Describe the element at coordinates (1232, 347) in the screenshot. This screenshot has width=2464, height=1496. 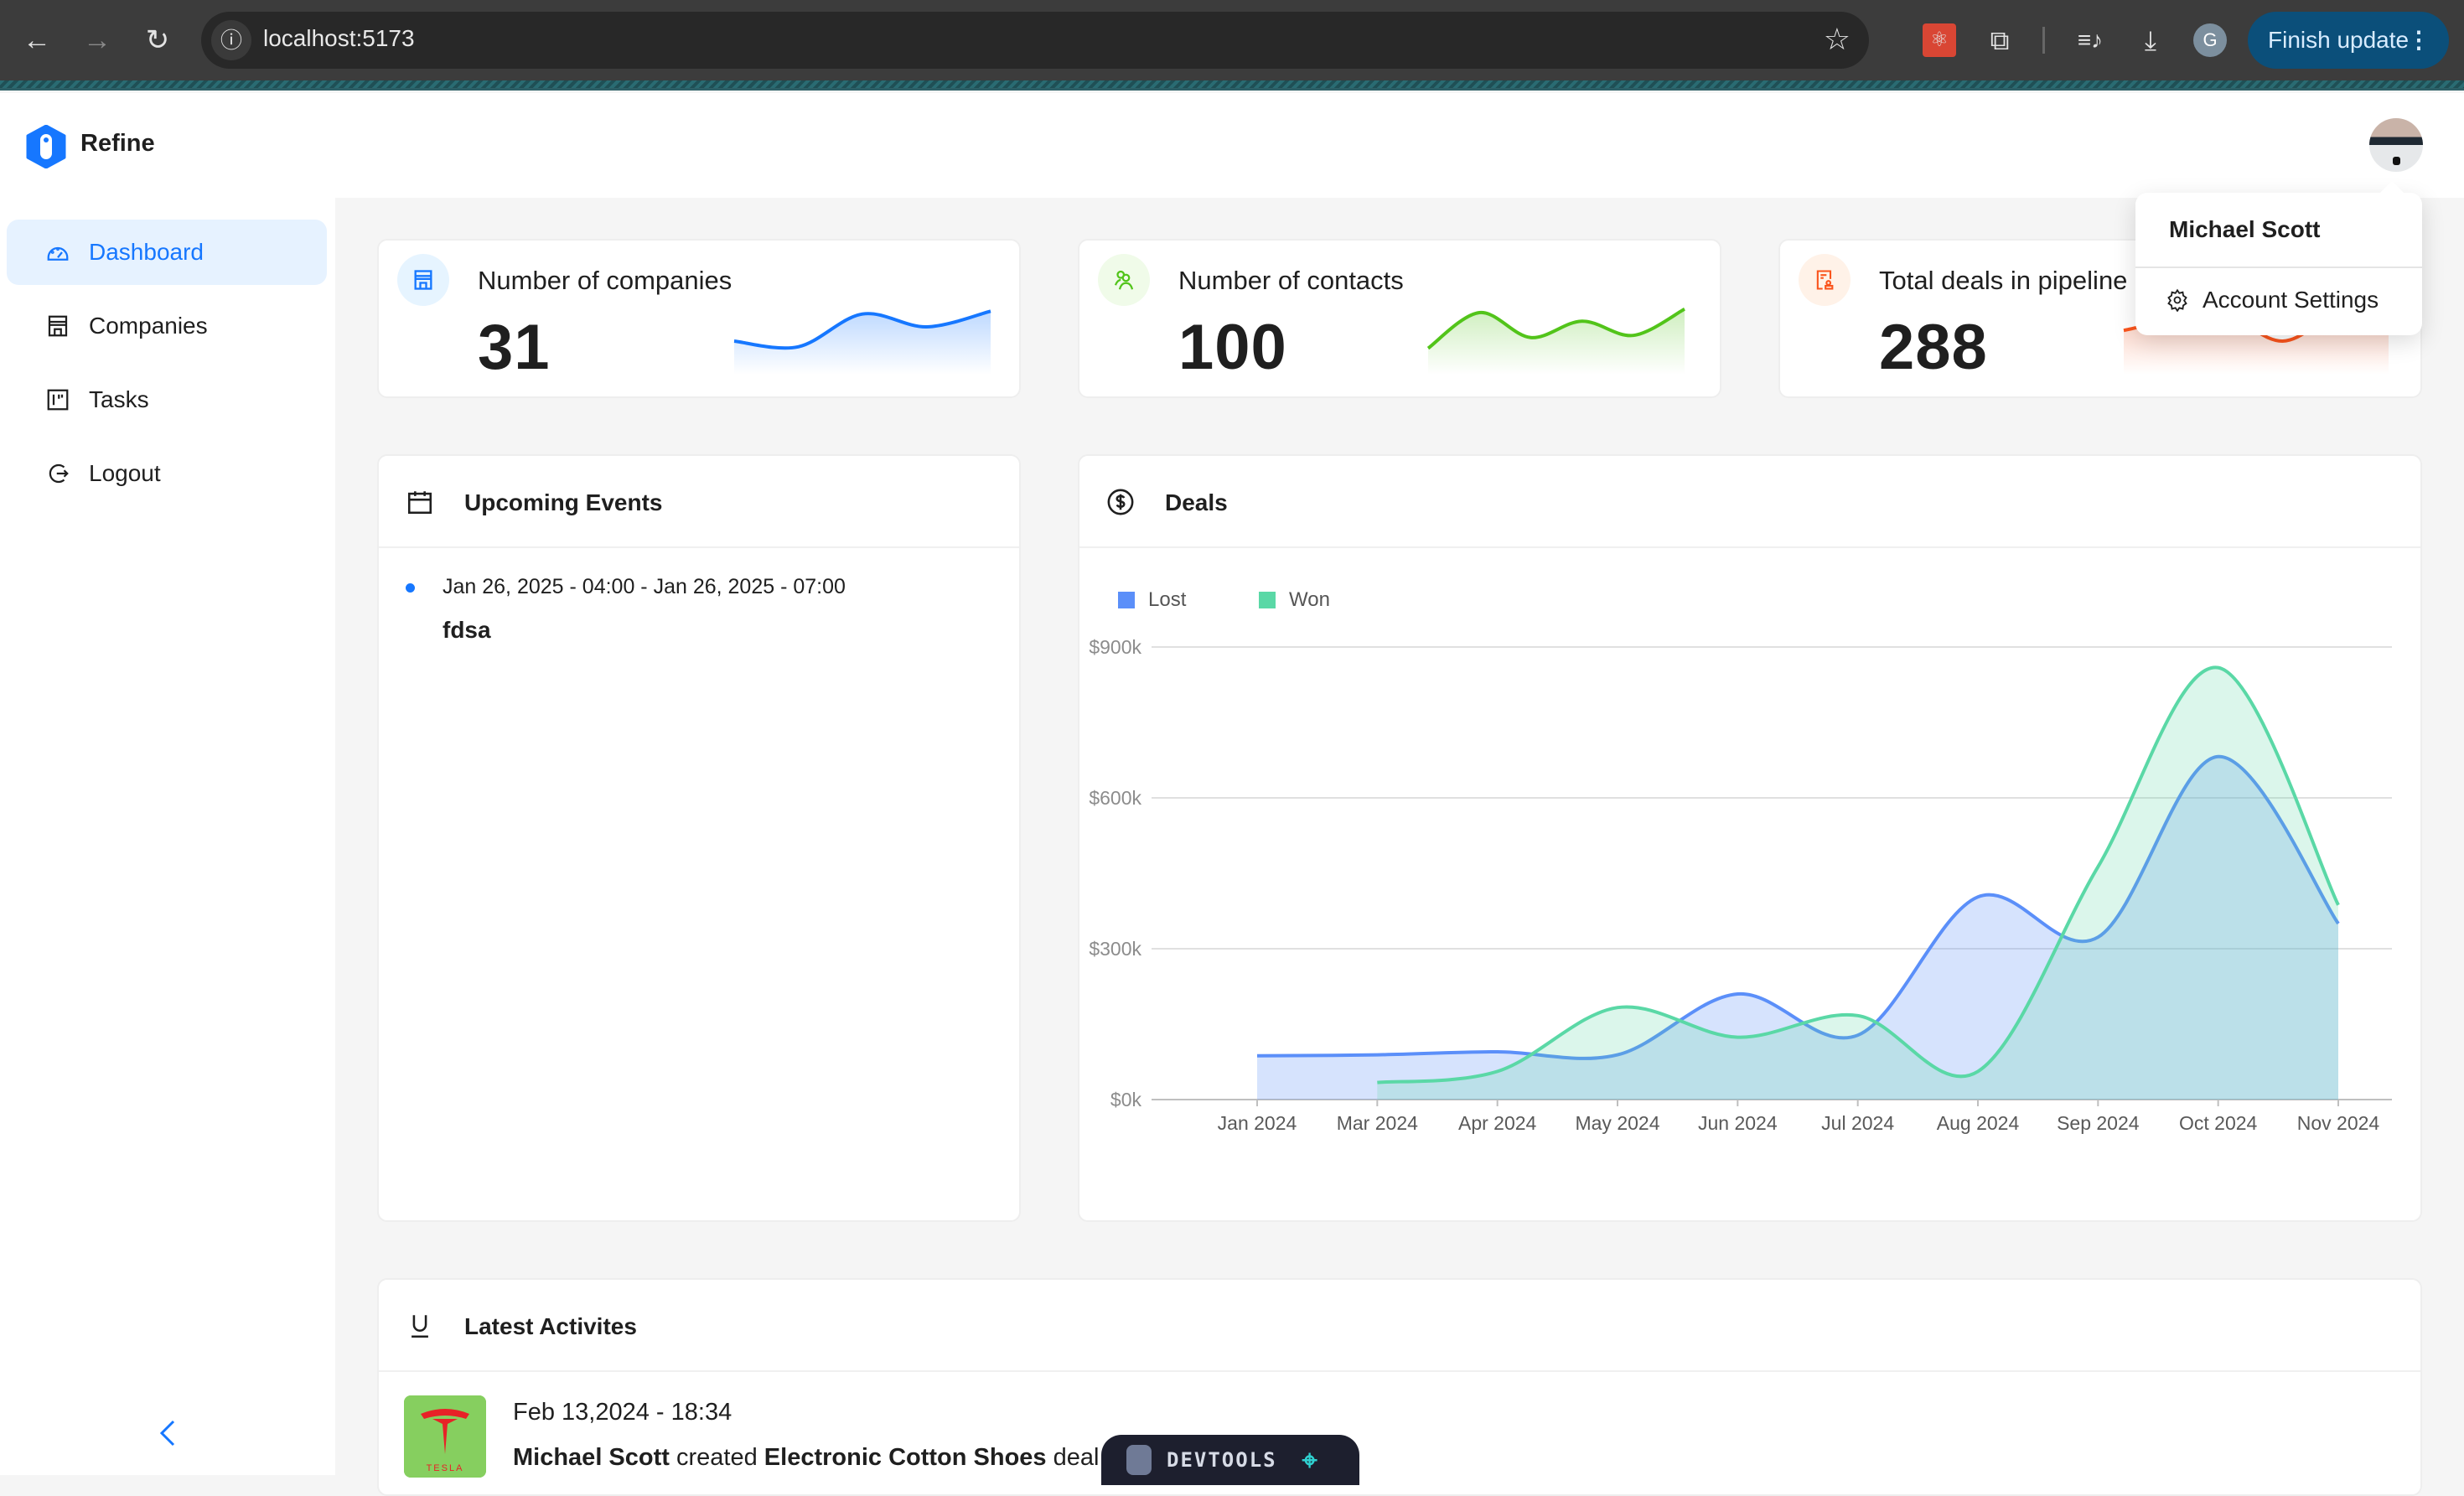
I see `kpi-value: 100` at that location.